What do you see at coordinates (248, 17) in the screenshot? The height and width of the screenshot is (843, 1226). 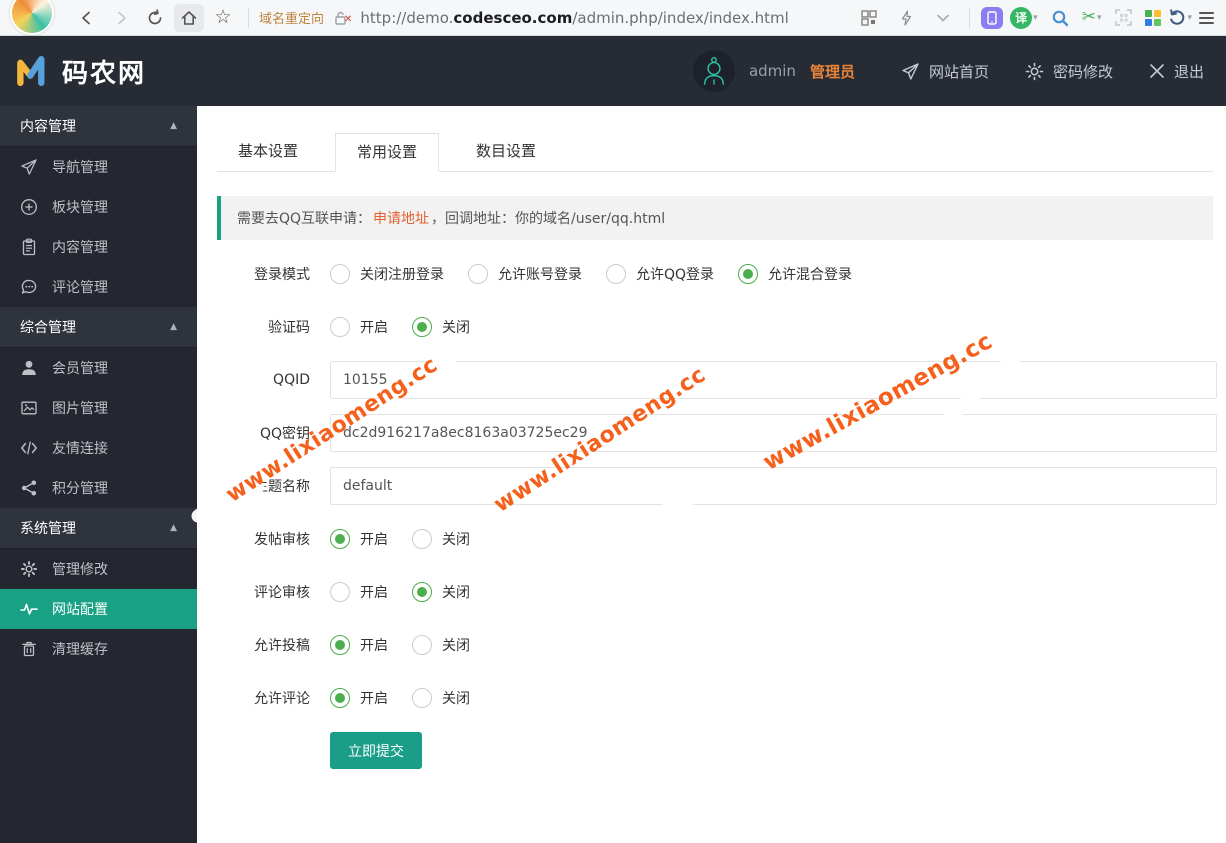 I see `toolbar-divider` at bounding box center [248, 17].